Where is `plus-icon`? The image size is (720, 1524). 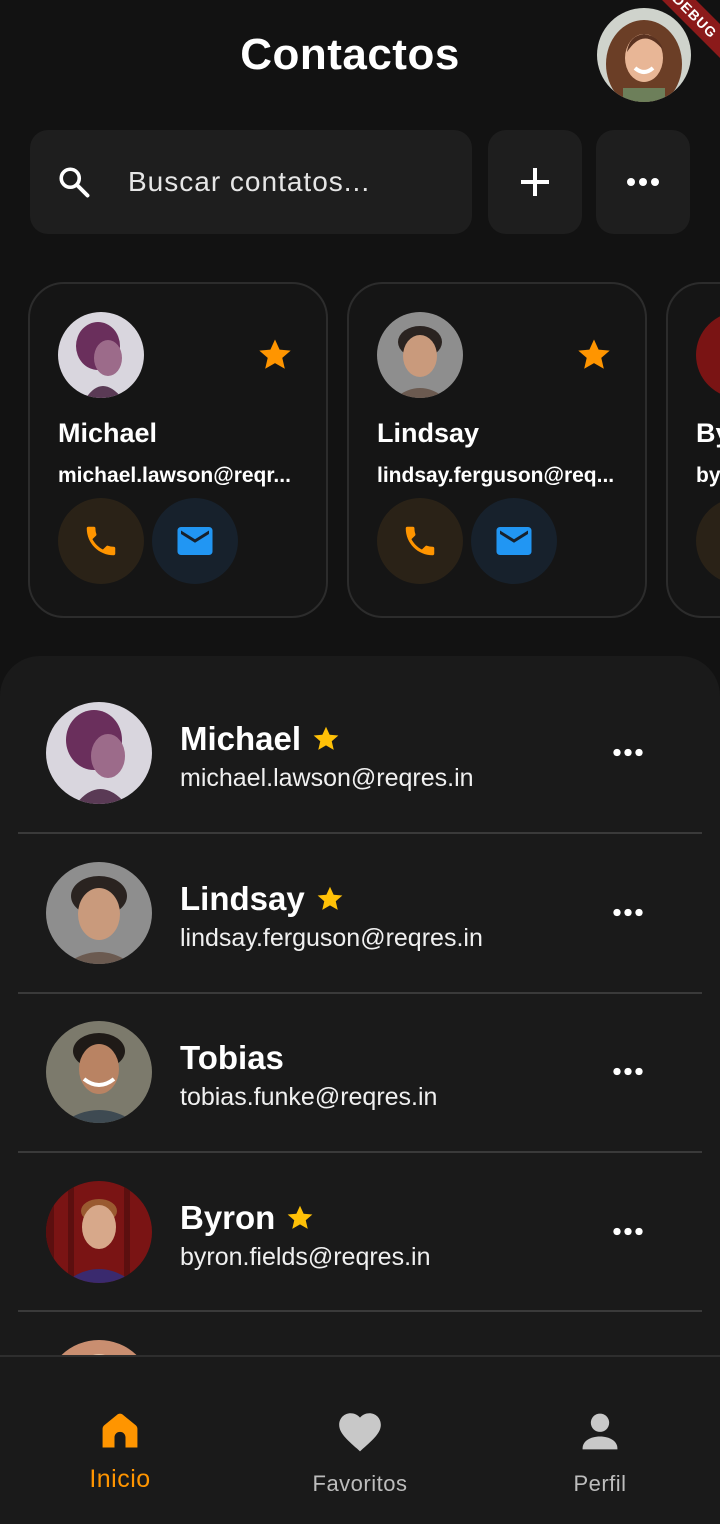 plus-icon is located at coordinates (535, 182).